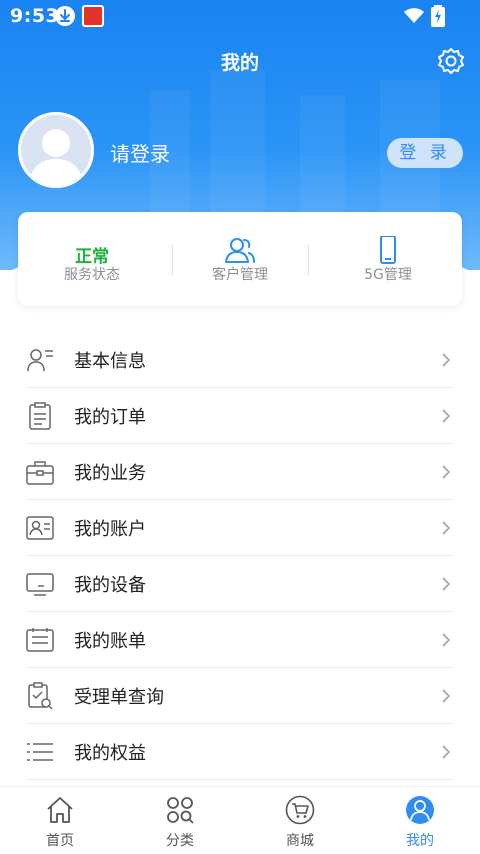  Describe the element at coordinates (388, 275) in the screenshot. I see `5g-management-label: 5G管理` at that location.